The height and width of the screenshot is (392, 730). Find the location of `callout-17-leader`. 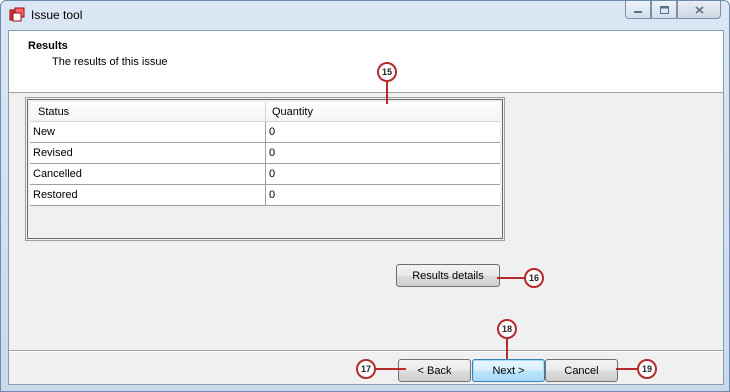

callout-17-leader is located at coordinates (391, 369).